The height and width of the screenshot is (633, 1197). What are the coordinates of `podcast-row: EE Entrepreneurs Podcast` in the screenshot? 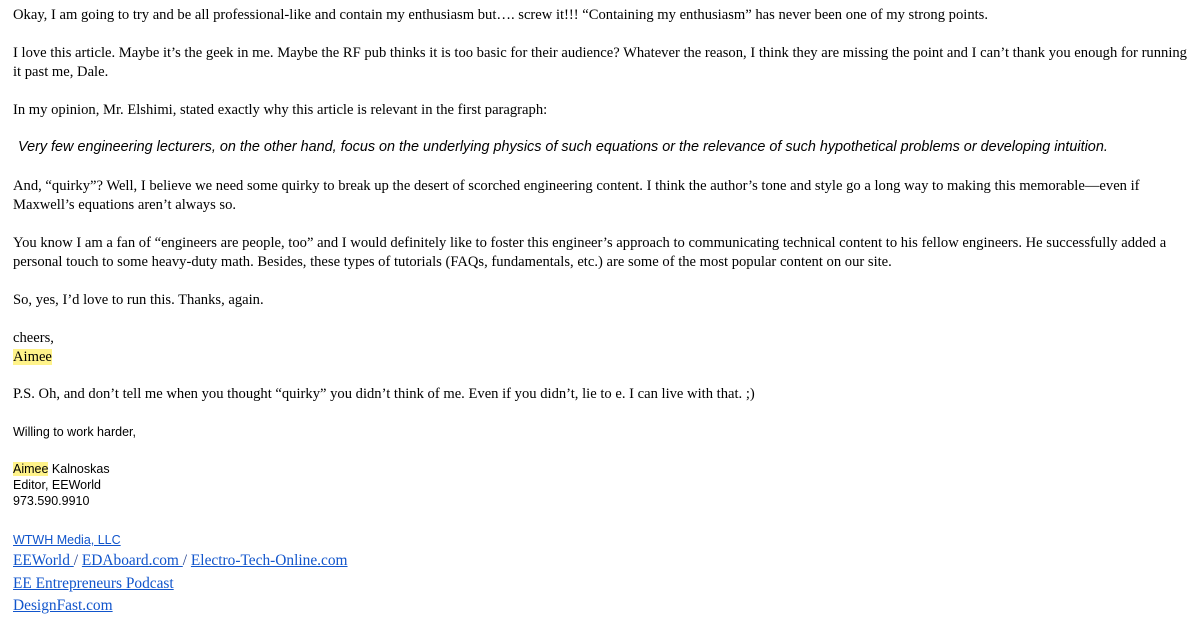 It's located at (180, 584).